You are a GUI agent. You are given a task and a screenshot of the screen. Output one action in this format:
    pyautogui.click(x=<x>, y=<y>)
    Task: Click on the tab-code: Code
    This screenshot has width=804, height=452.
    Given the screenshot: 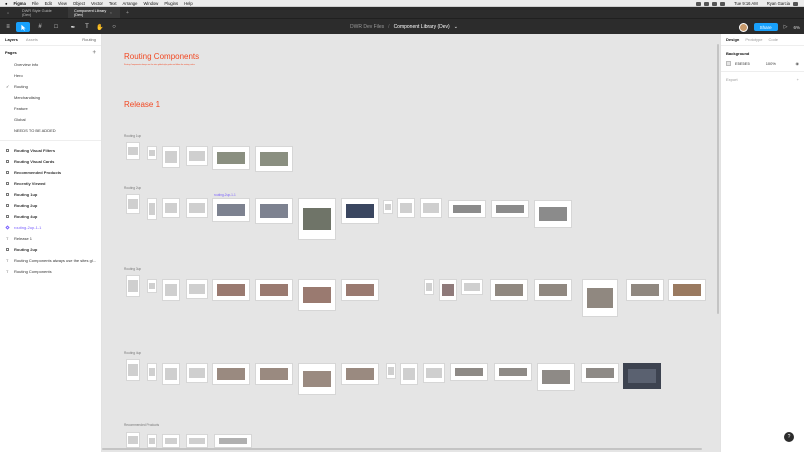 What is the action you would take?
    pyautogui.click(x=773, y=39)
    